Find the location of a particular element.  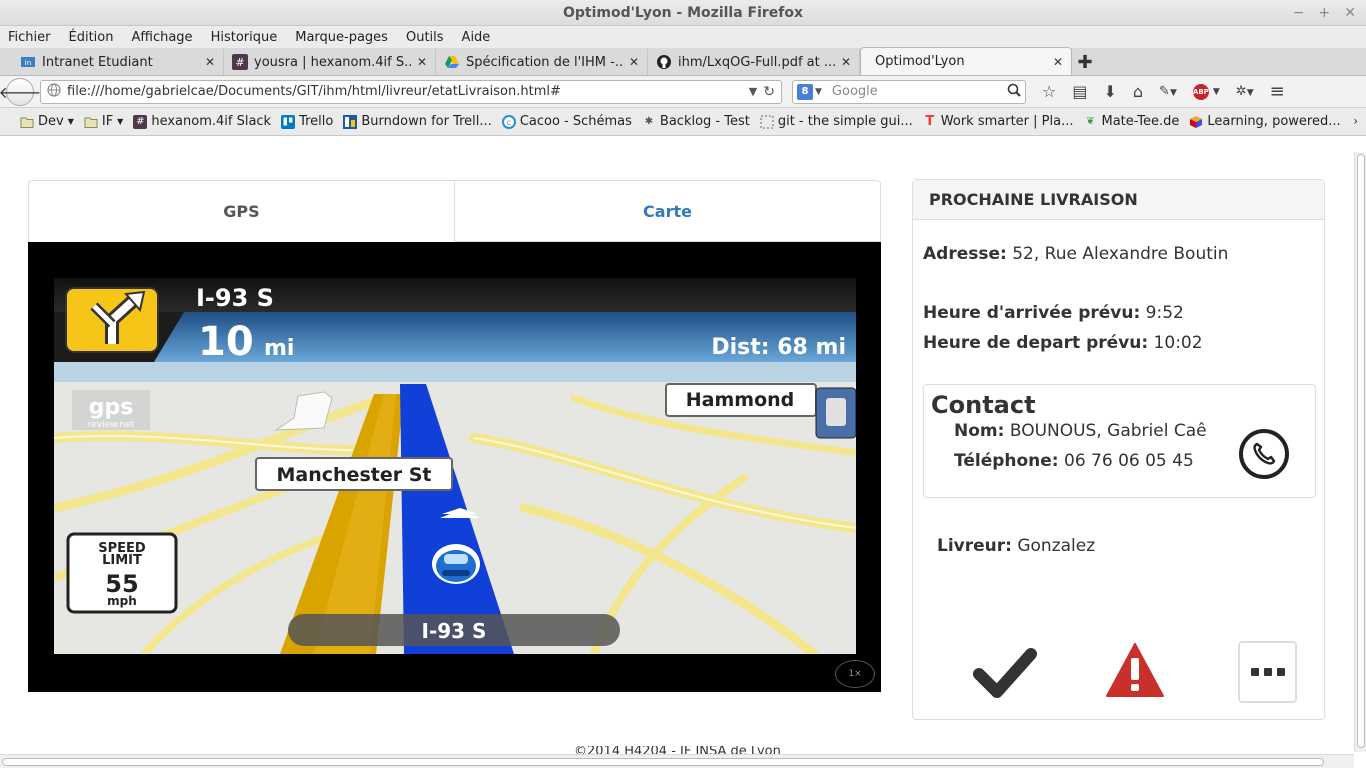

menu-outils: Outils is located at coordinates (425, 37).